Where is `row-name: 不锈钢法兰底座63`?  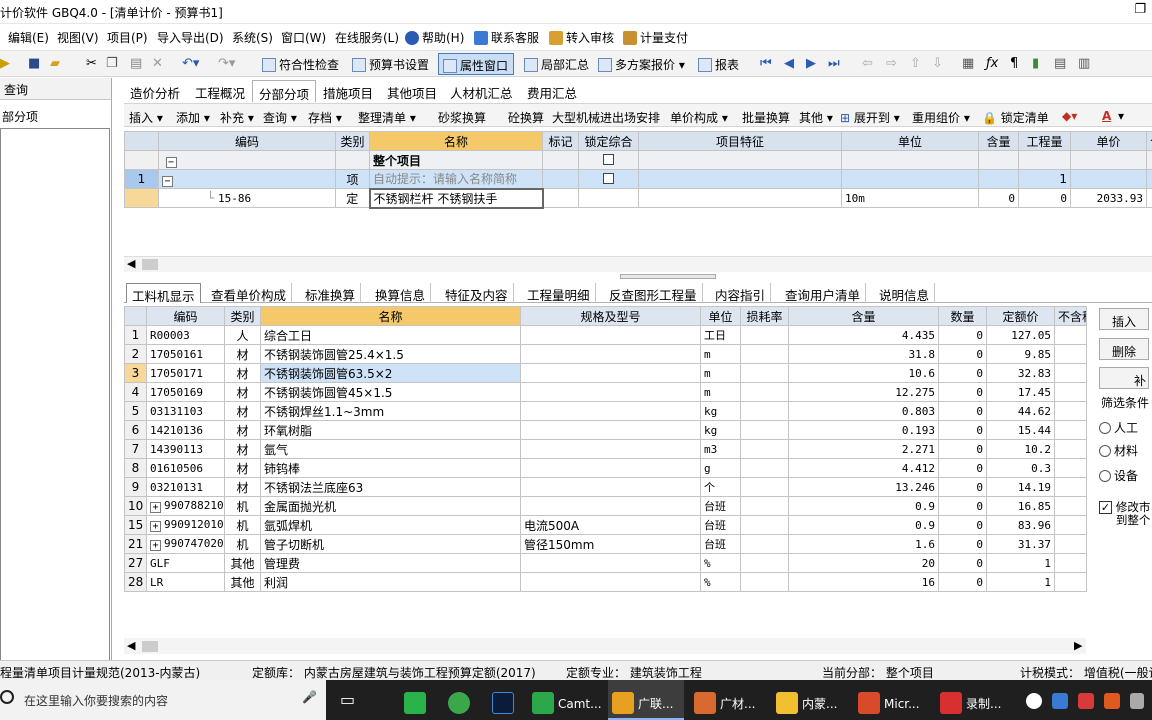
row-name: 不锈钢法兰底座63 is located at coordinates (390, 487).